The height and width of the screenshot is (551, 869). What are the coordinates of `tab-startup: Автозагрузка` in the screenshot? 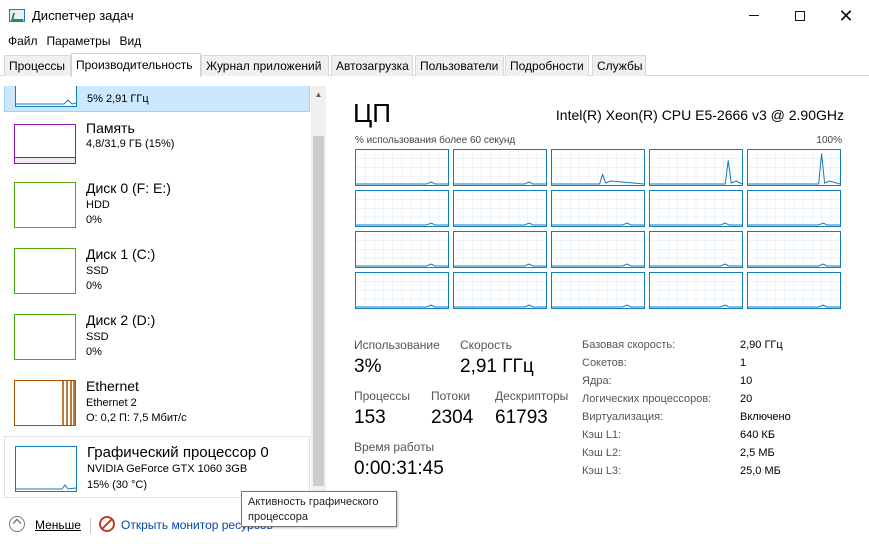 It's located at (372, 65).